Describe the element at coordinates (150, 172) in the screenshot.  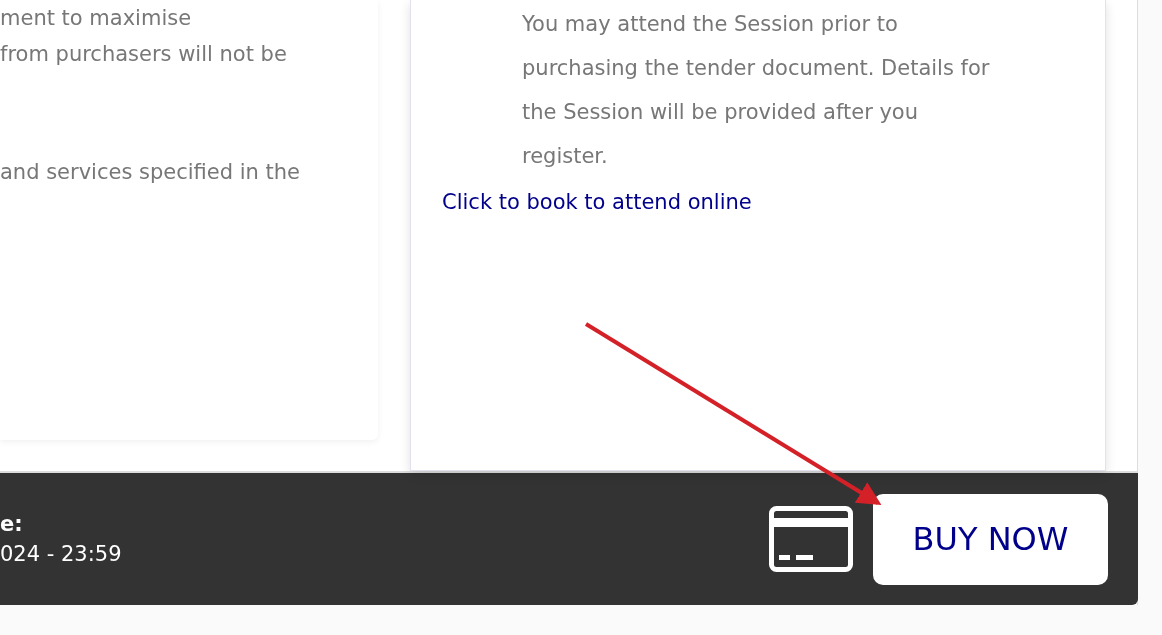
I see `paragraph-text: and services specified in the` at that location.